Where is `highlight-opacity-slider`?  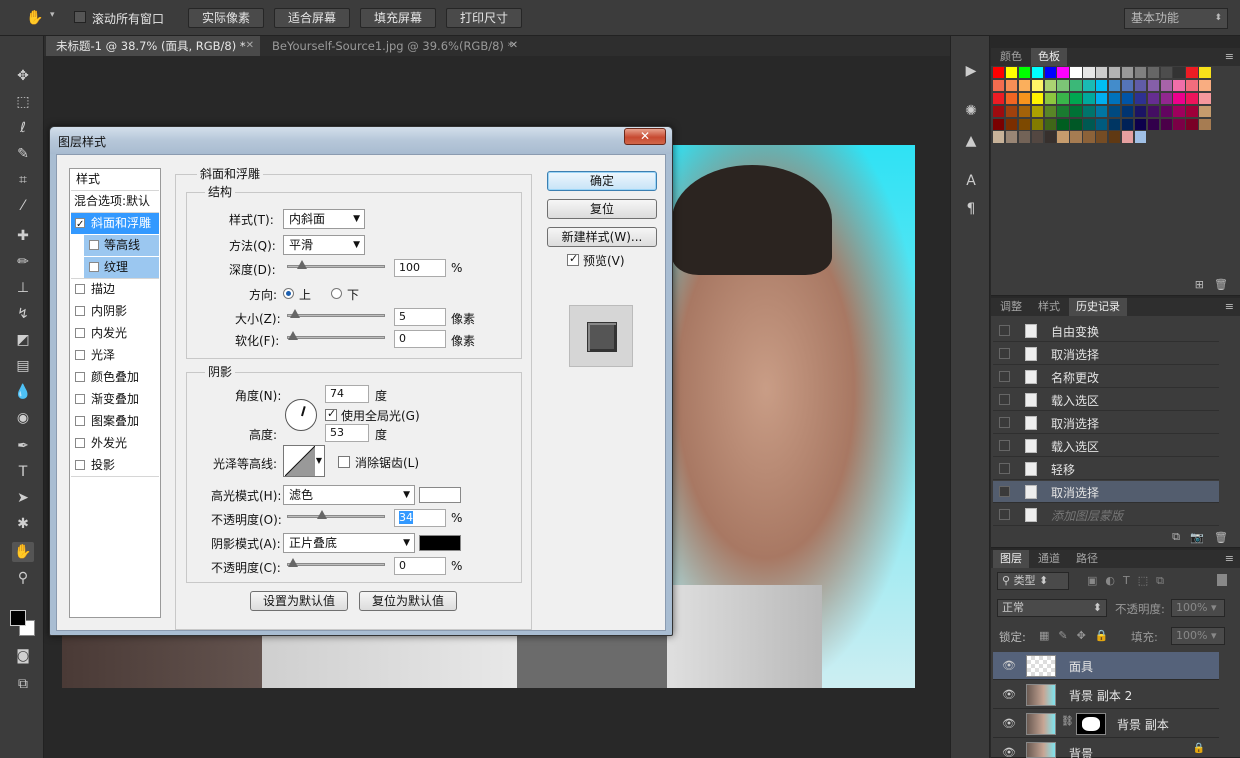 highlight-opacity-slider is located at coordinates (336, 514).